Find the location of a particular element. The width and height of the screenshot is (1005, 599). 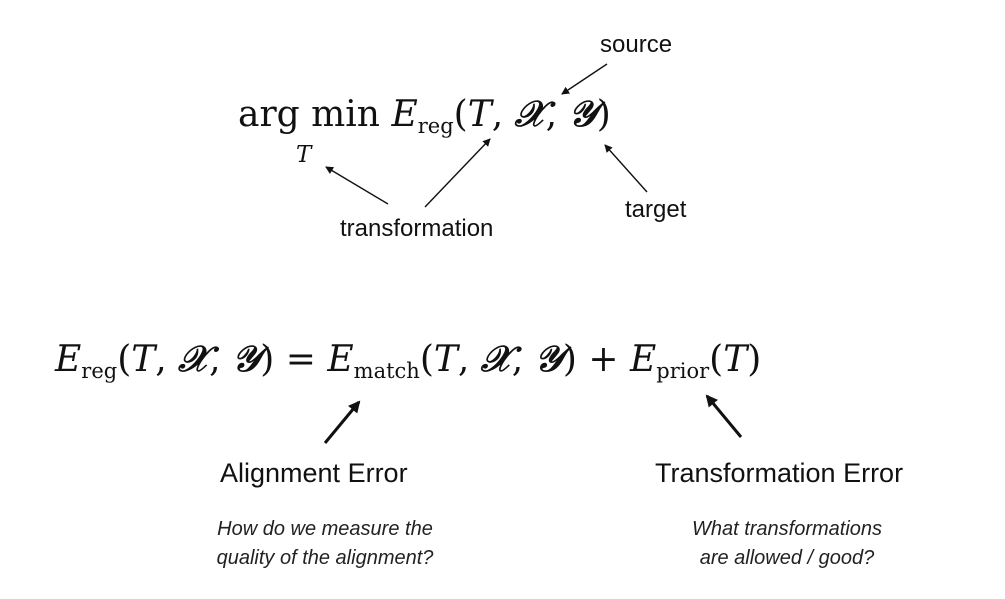

alignment-error-arrow is located at coordinates (342, 422).